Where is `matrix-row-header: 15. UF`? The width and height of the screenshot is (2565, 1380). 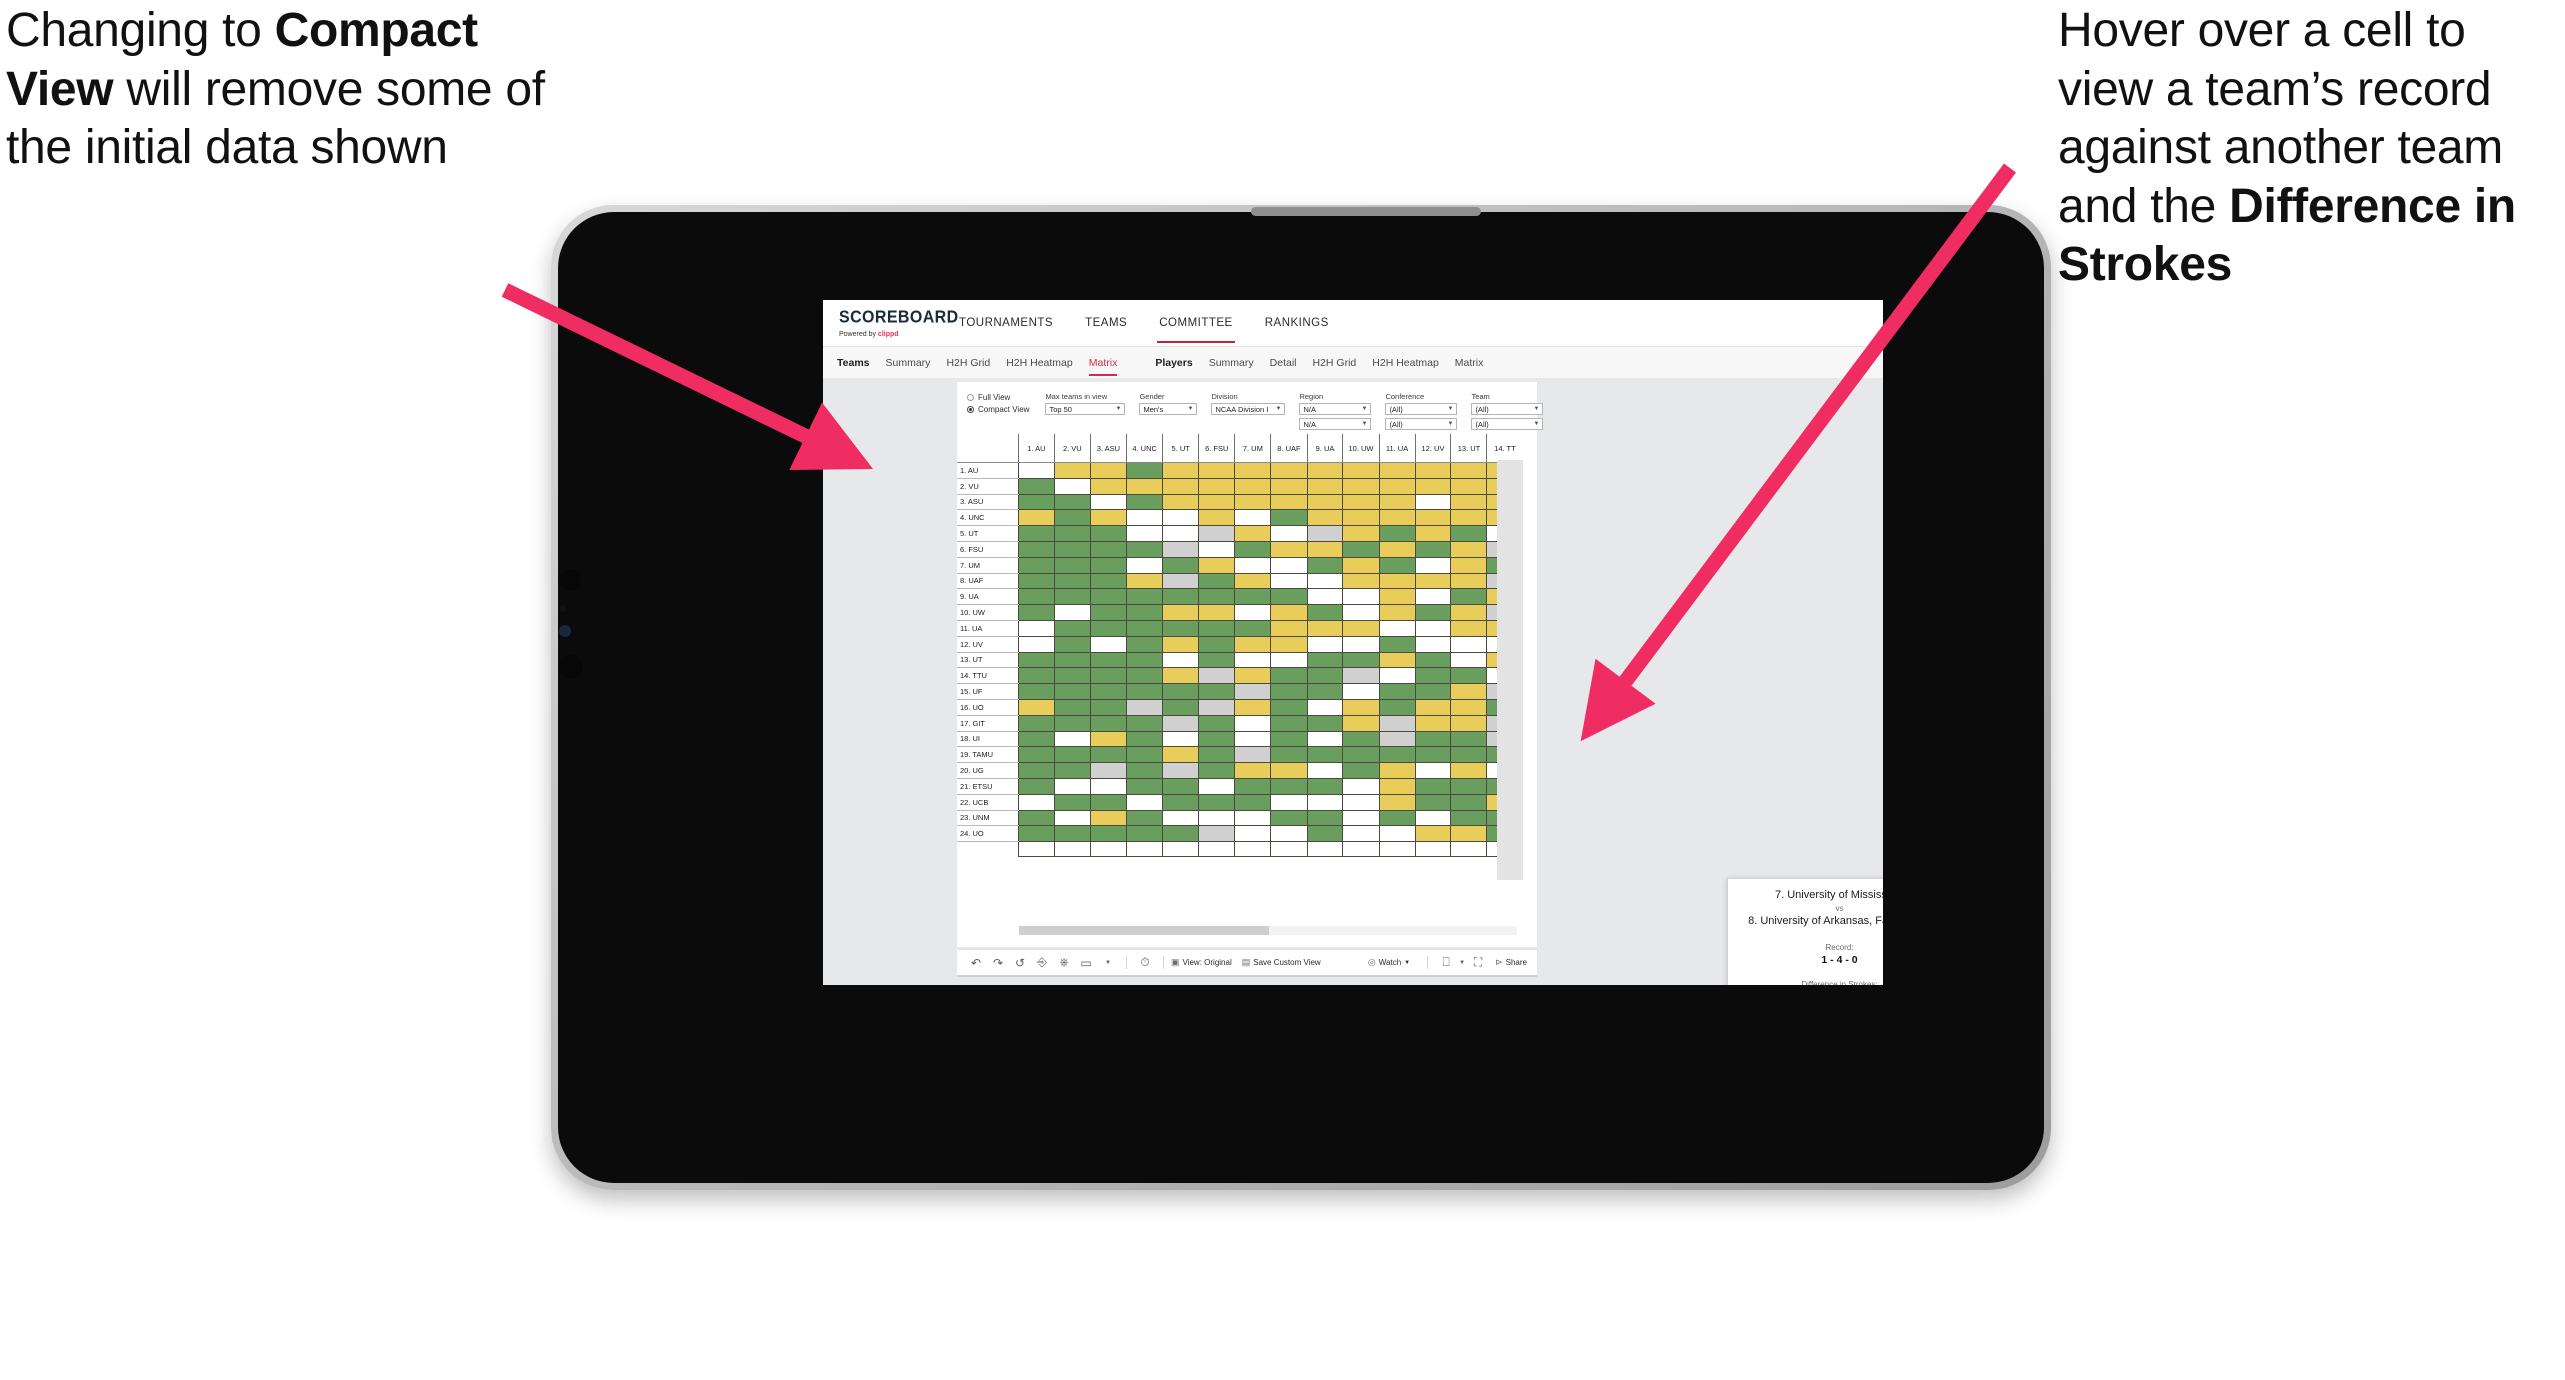 matrix-row-header: 15. UF is located at coordinates (988, 691).